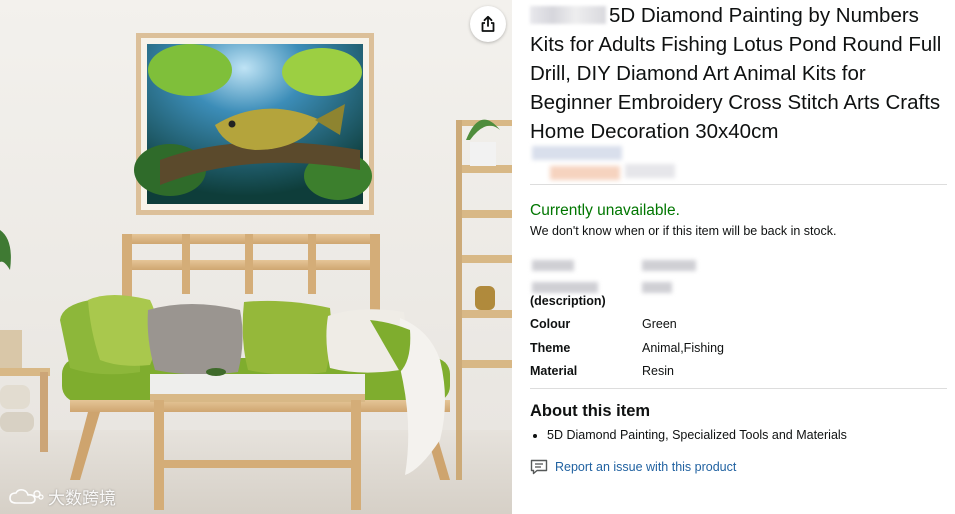 This screenshot has height=514, width=955. I want to click on spec-label: Material, so click(554, 371).